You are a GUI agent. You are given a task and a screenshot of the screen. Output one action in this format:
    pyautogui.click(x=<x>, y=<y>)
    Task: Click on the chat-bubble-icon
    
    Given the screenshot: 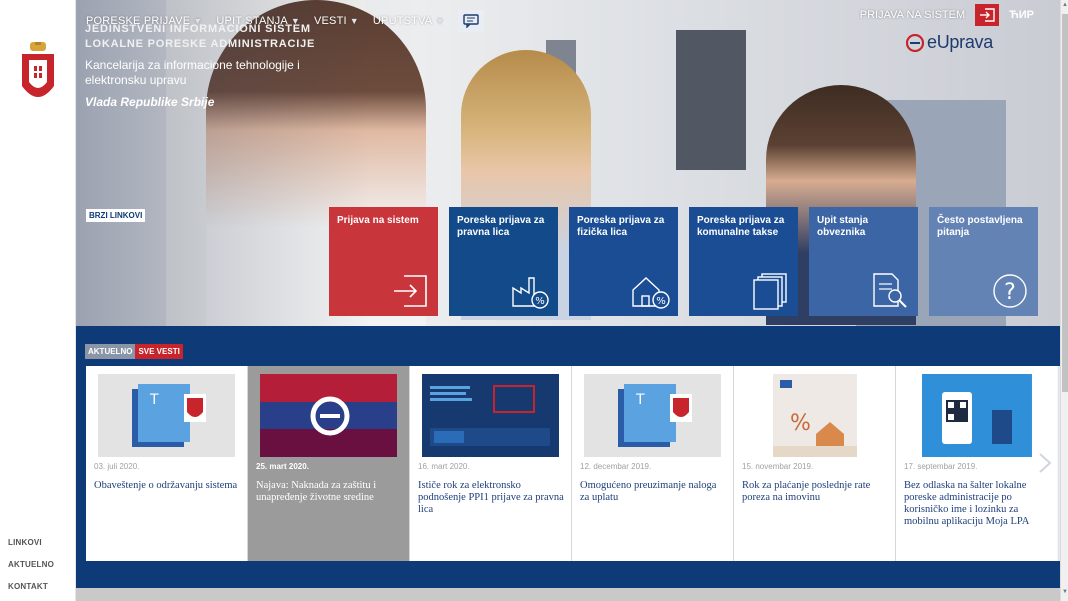 What is the action you would take?
    pyautogui.click(x=471, y=21)
    